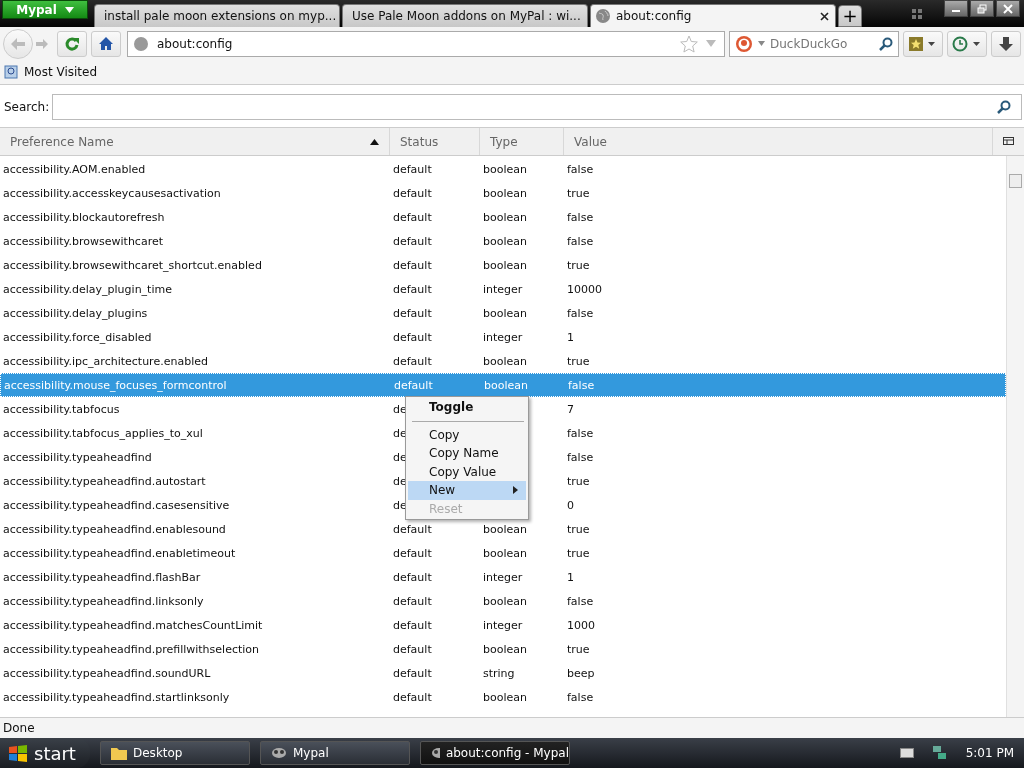 The width and height of the screenshot is (1024, 768). What do you see at coordinates (104, 481) in the screenshot?
I see `table-cell: accessibility.typeaheadfind.autostart` at bounding box center [104, 481].